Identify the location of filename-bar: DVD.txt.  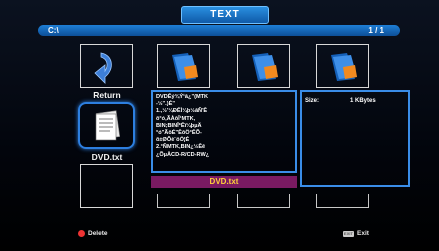
(224, 182).